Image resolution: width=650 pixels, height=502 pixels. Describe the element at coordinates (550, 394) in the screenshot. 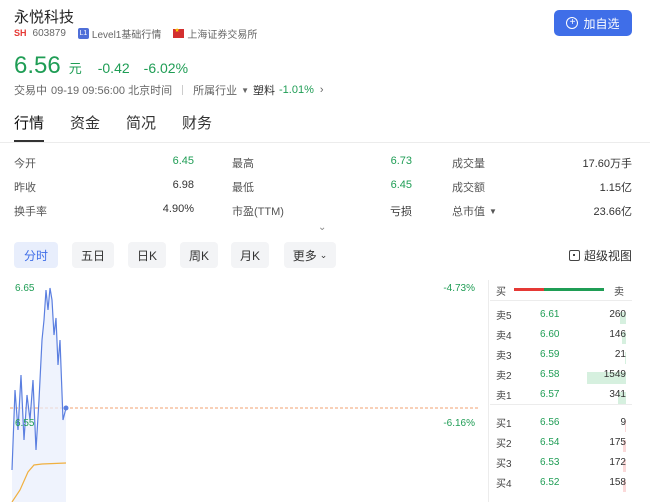

I see `ask-price: 6.57` at that location.